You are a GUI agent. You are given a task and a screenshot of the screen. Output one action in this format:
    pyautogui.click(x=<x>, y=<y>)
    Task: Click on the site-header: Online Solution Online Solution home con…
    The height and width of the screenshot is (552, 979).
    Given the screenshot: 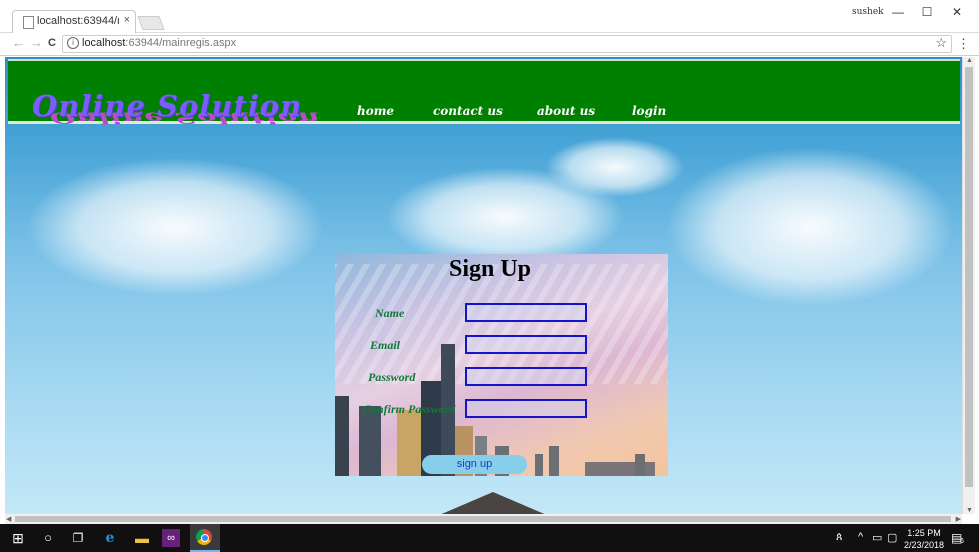 What is the action you would take?
    pyautogui.click(x=484, y=93)
    